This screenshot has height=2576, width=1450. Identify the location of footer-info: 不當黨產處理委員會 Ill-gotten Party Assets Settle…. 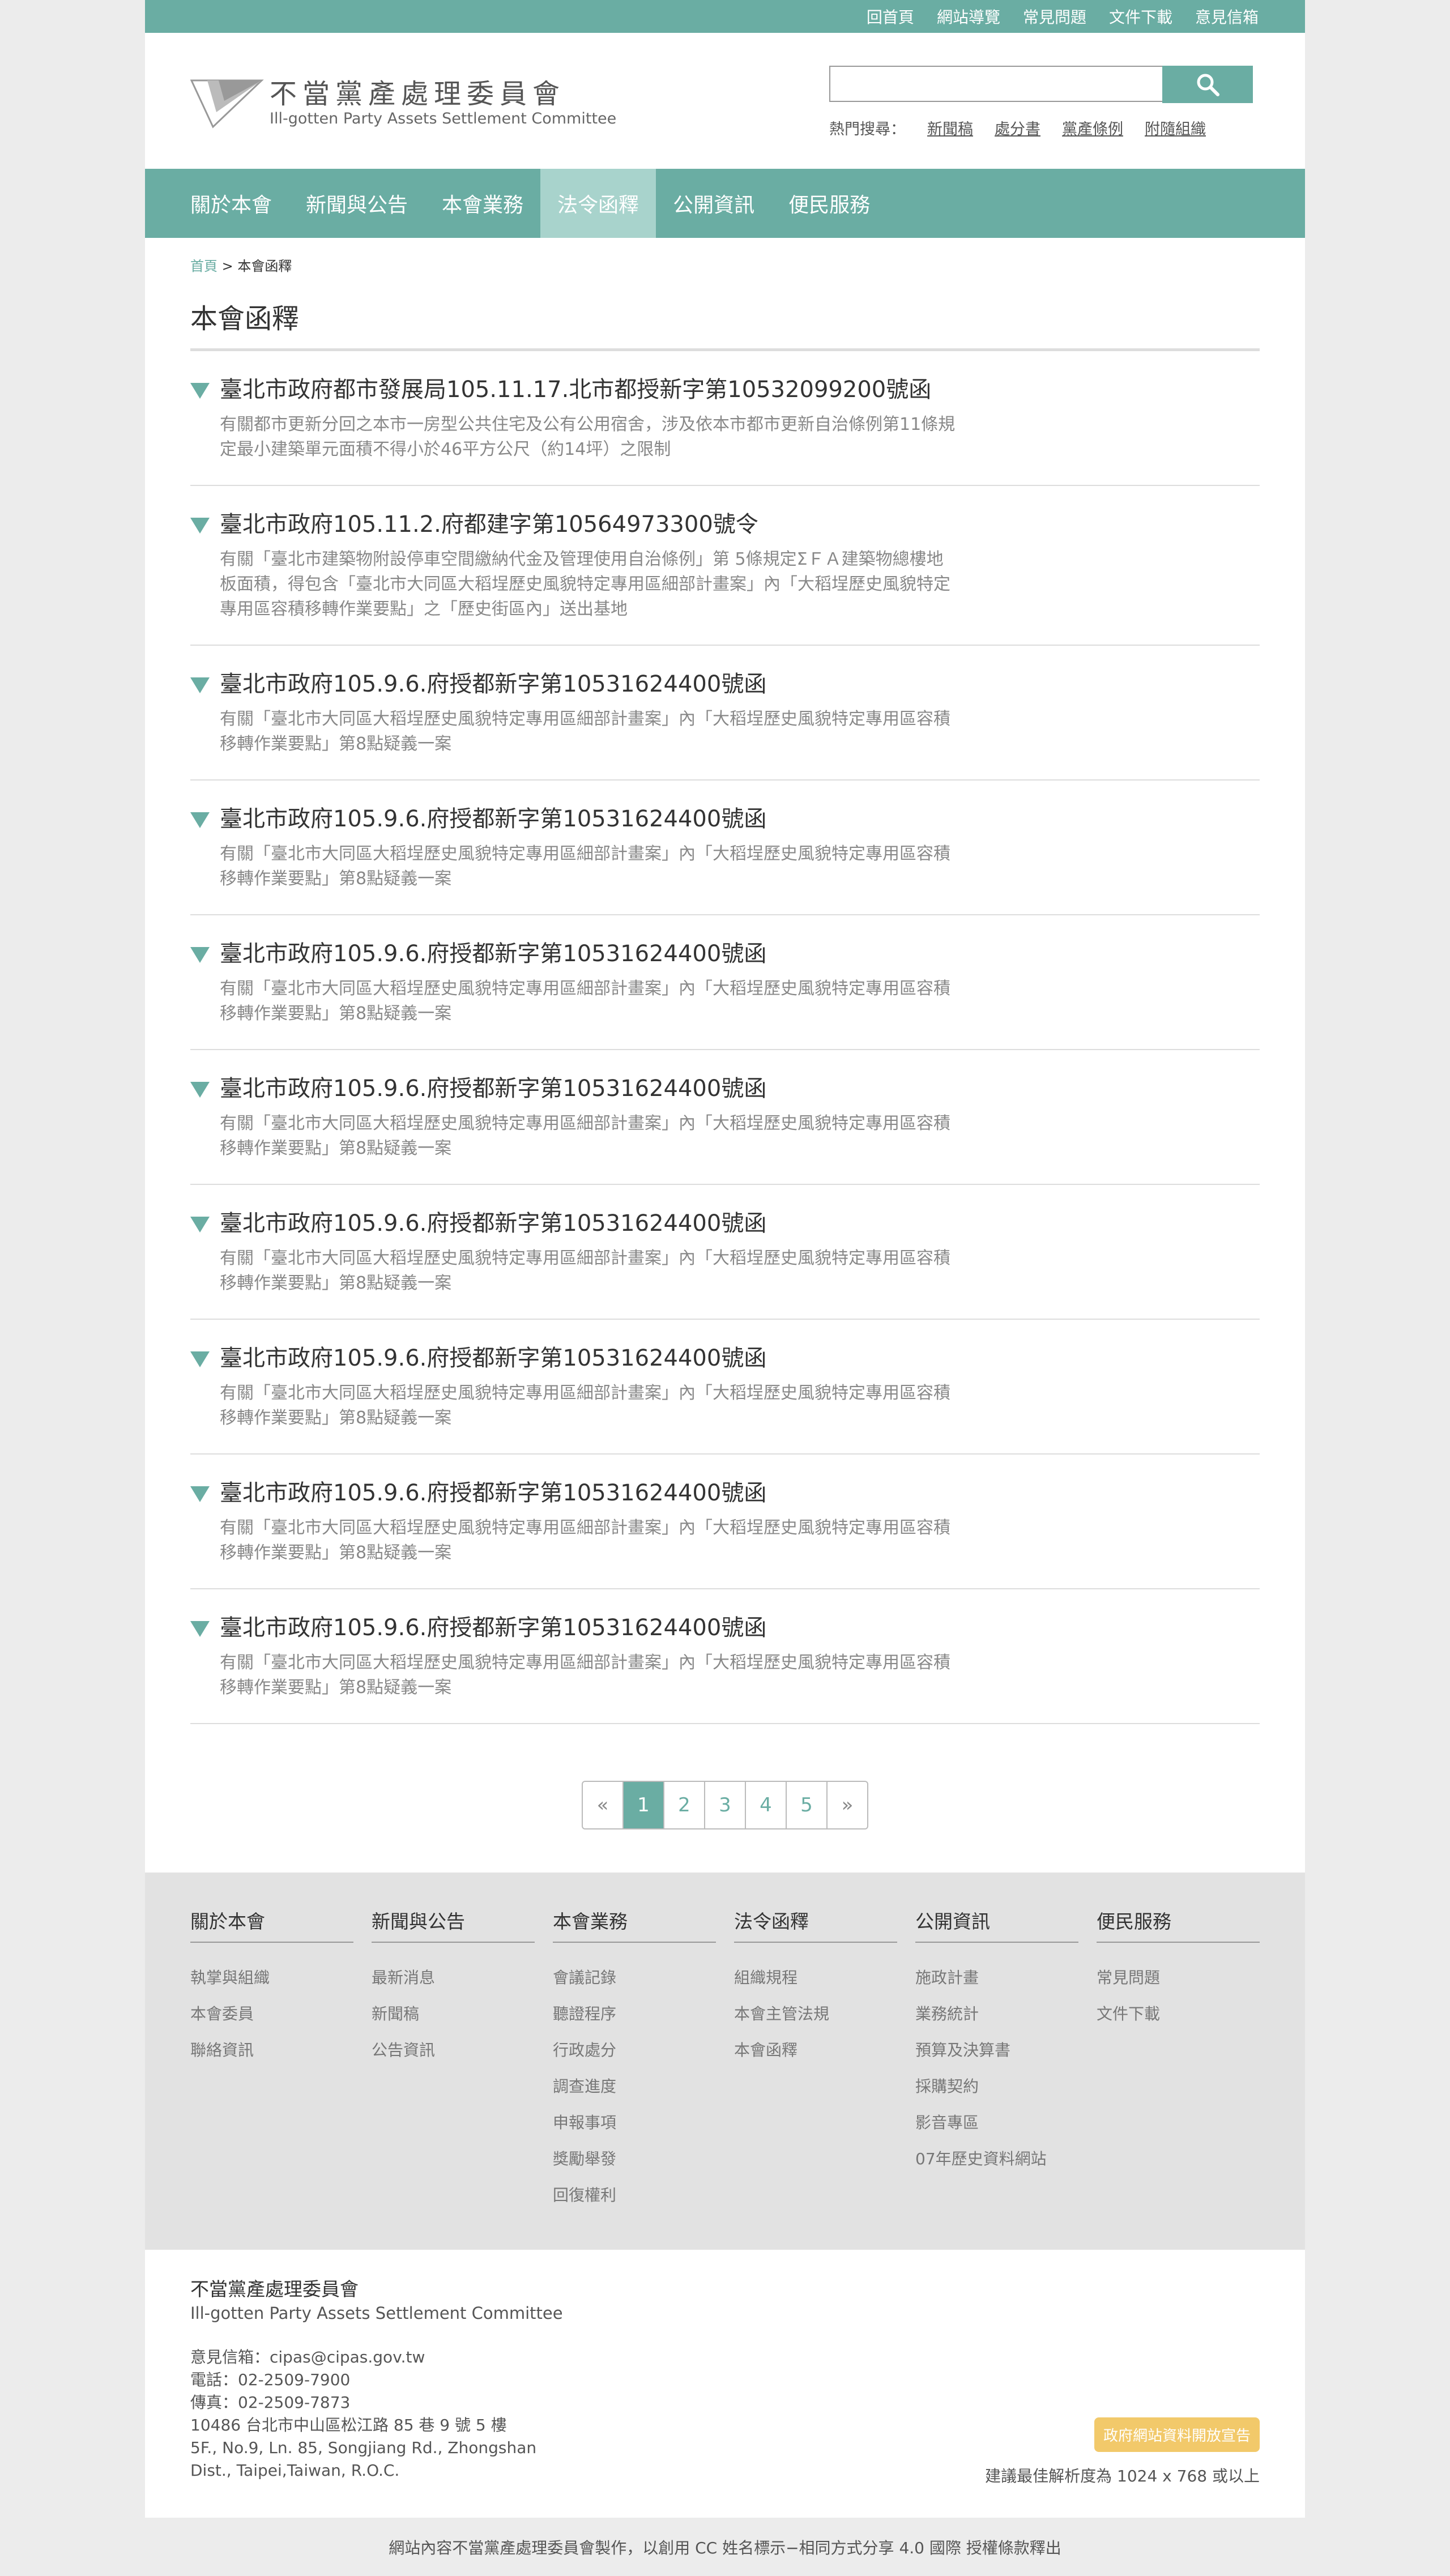
(725, 2381).